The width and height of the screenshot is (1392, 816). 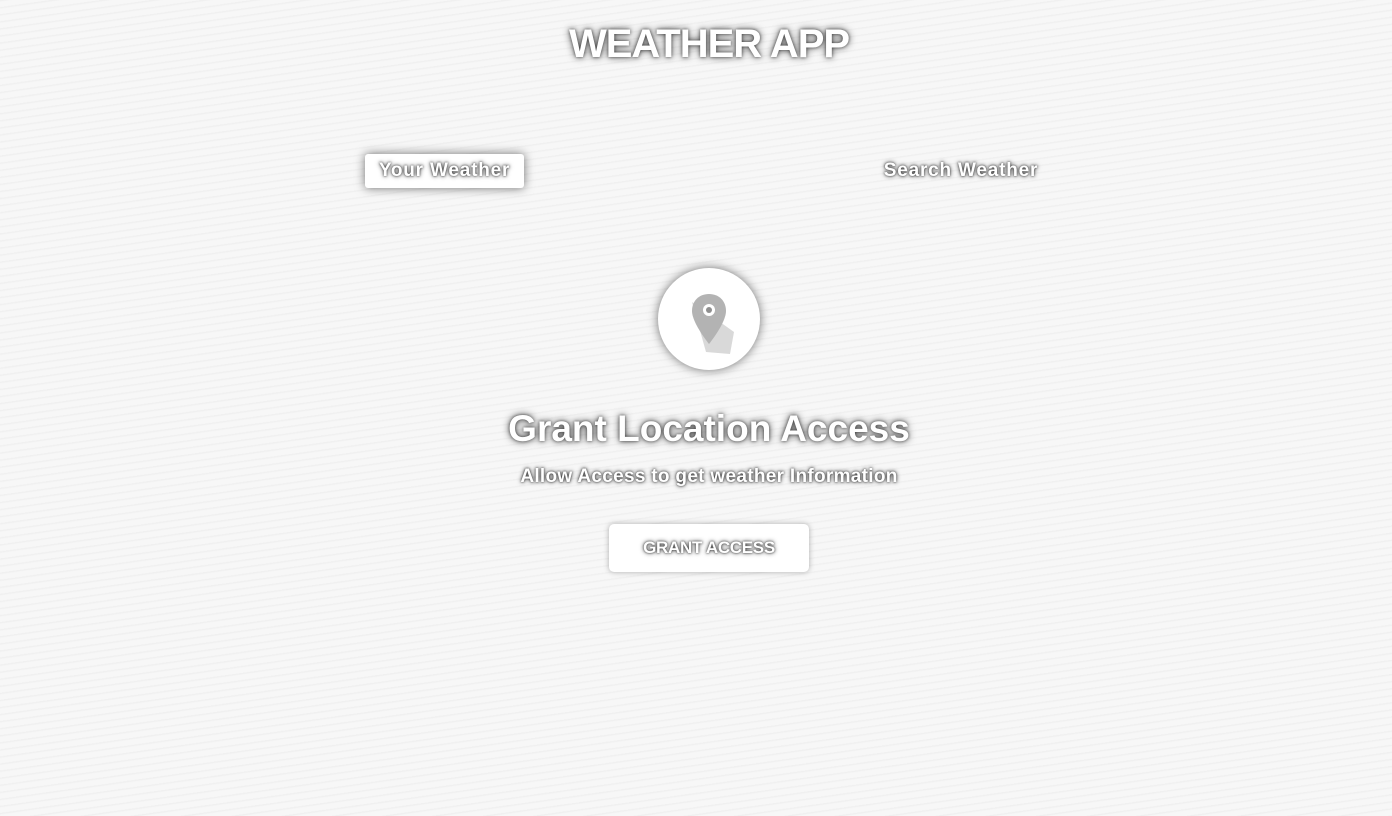 I want to click on app-title: WEATHER APP, so click(x=709, y=44).